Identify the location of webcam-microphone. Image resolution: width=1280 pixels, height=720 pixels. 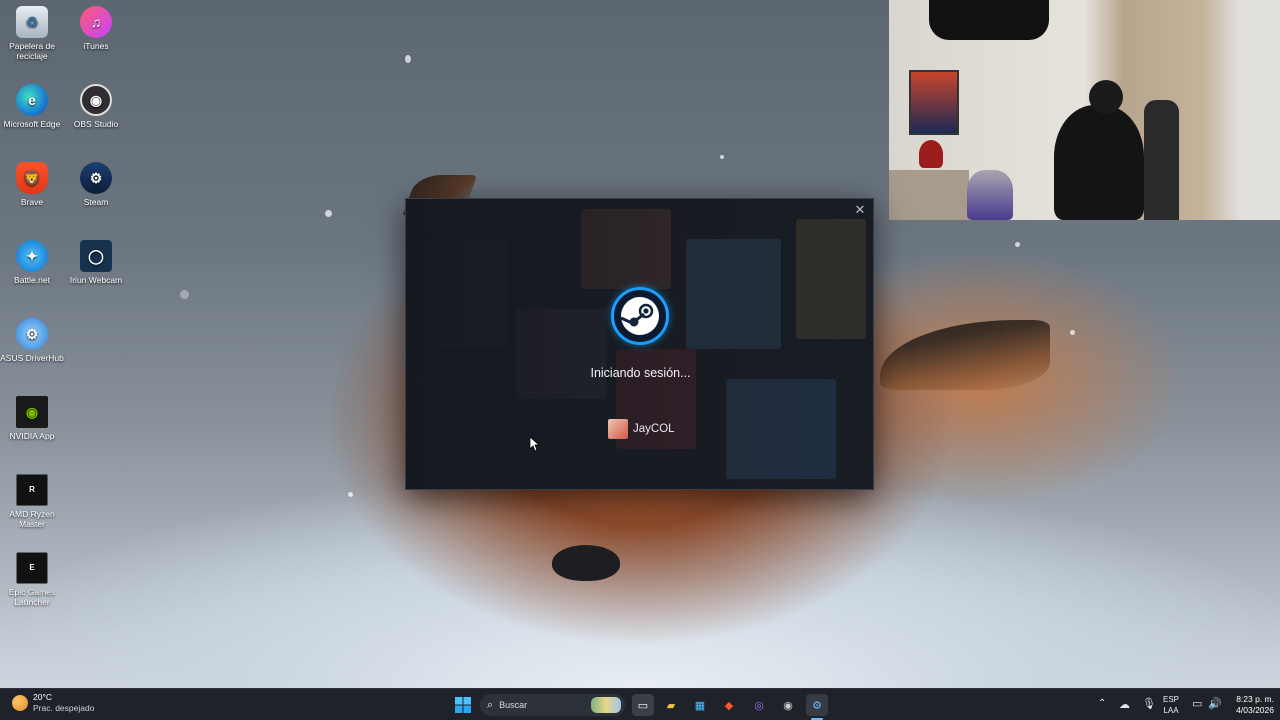
(990, 195).